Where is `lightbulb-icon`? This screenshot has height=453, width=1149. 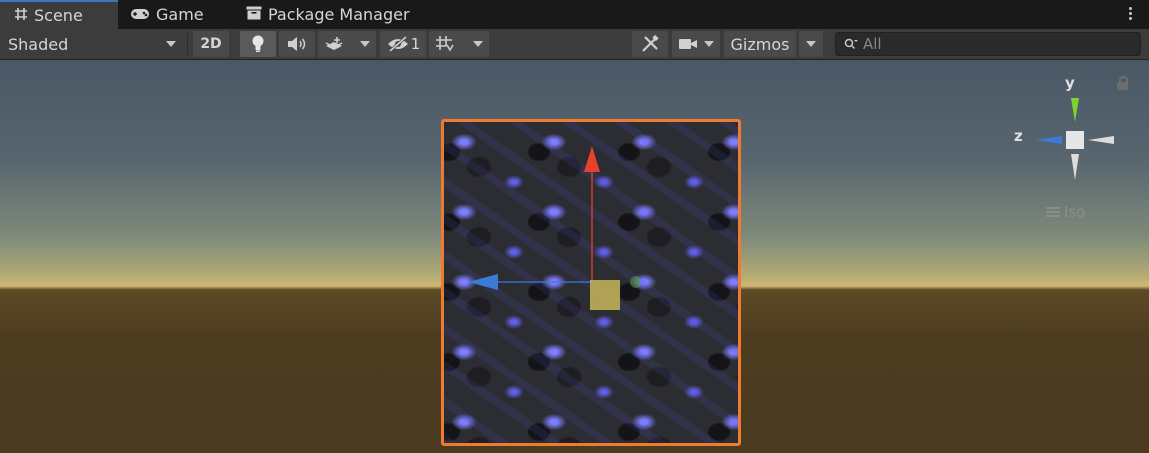
lightbulb-icon is located at coordinates (258, 43).